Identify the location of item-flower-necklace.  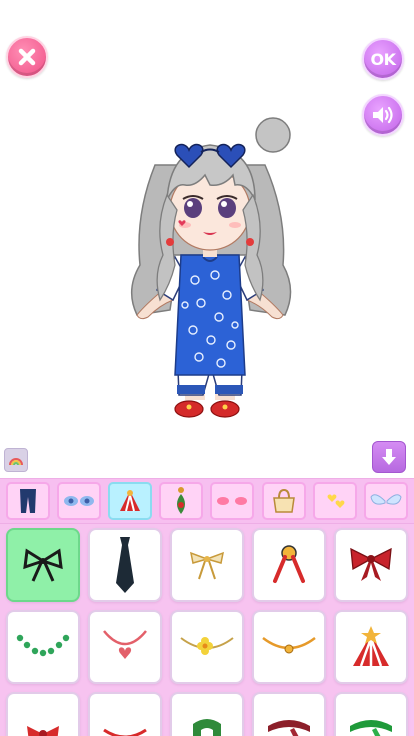
(207, 647).